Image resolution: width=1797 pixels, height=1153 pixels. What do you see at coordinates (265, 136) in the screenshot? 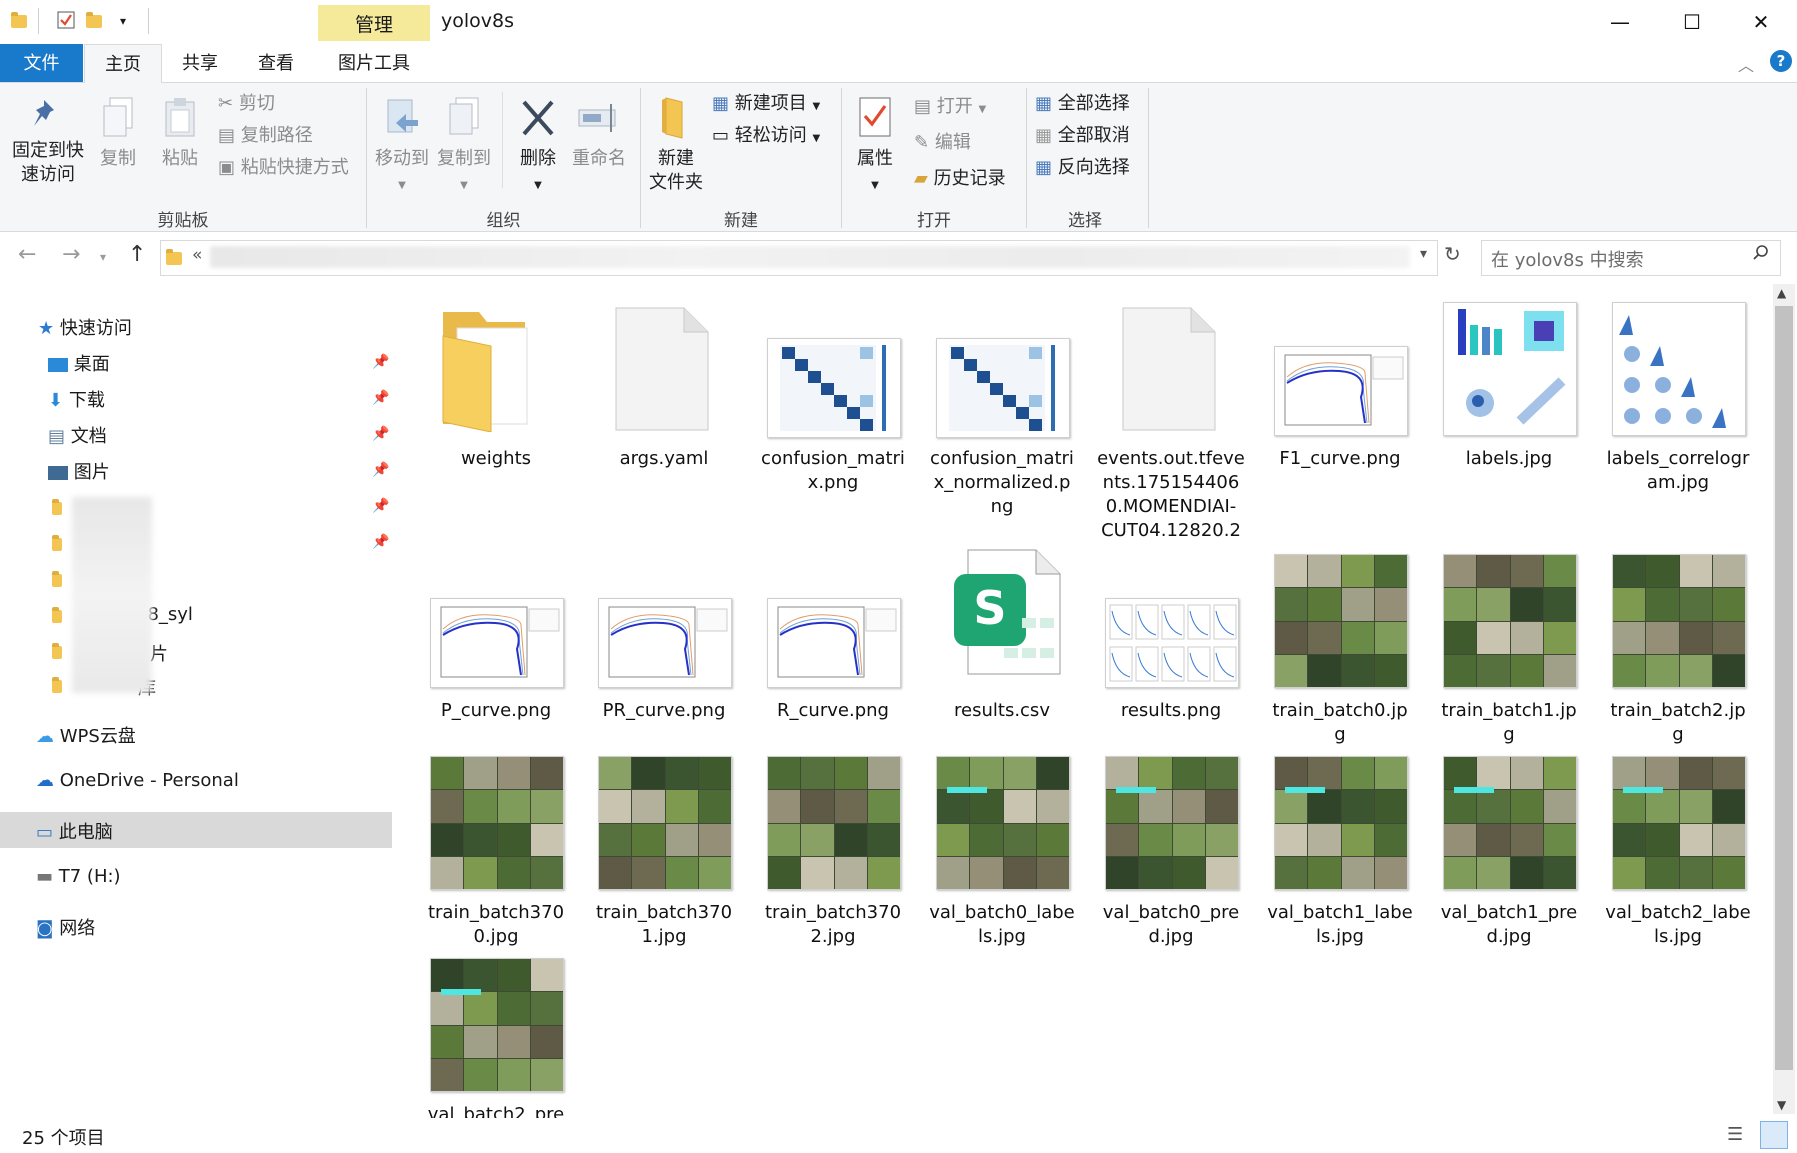
I see `copy-path-button: ▤ 复制路径` at bounding box center [265, 136].